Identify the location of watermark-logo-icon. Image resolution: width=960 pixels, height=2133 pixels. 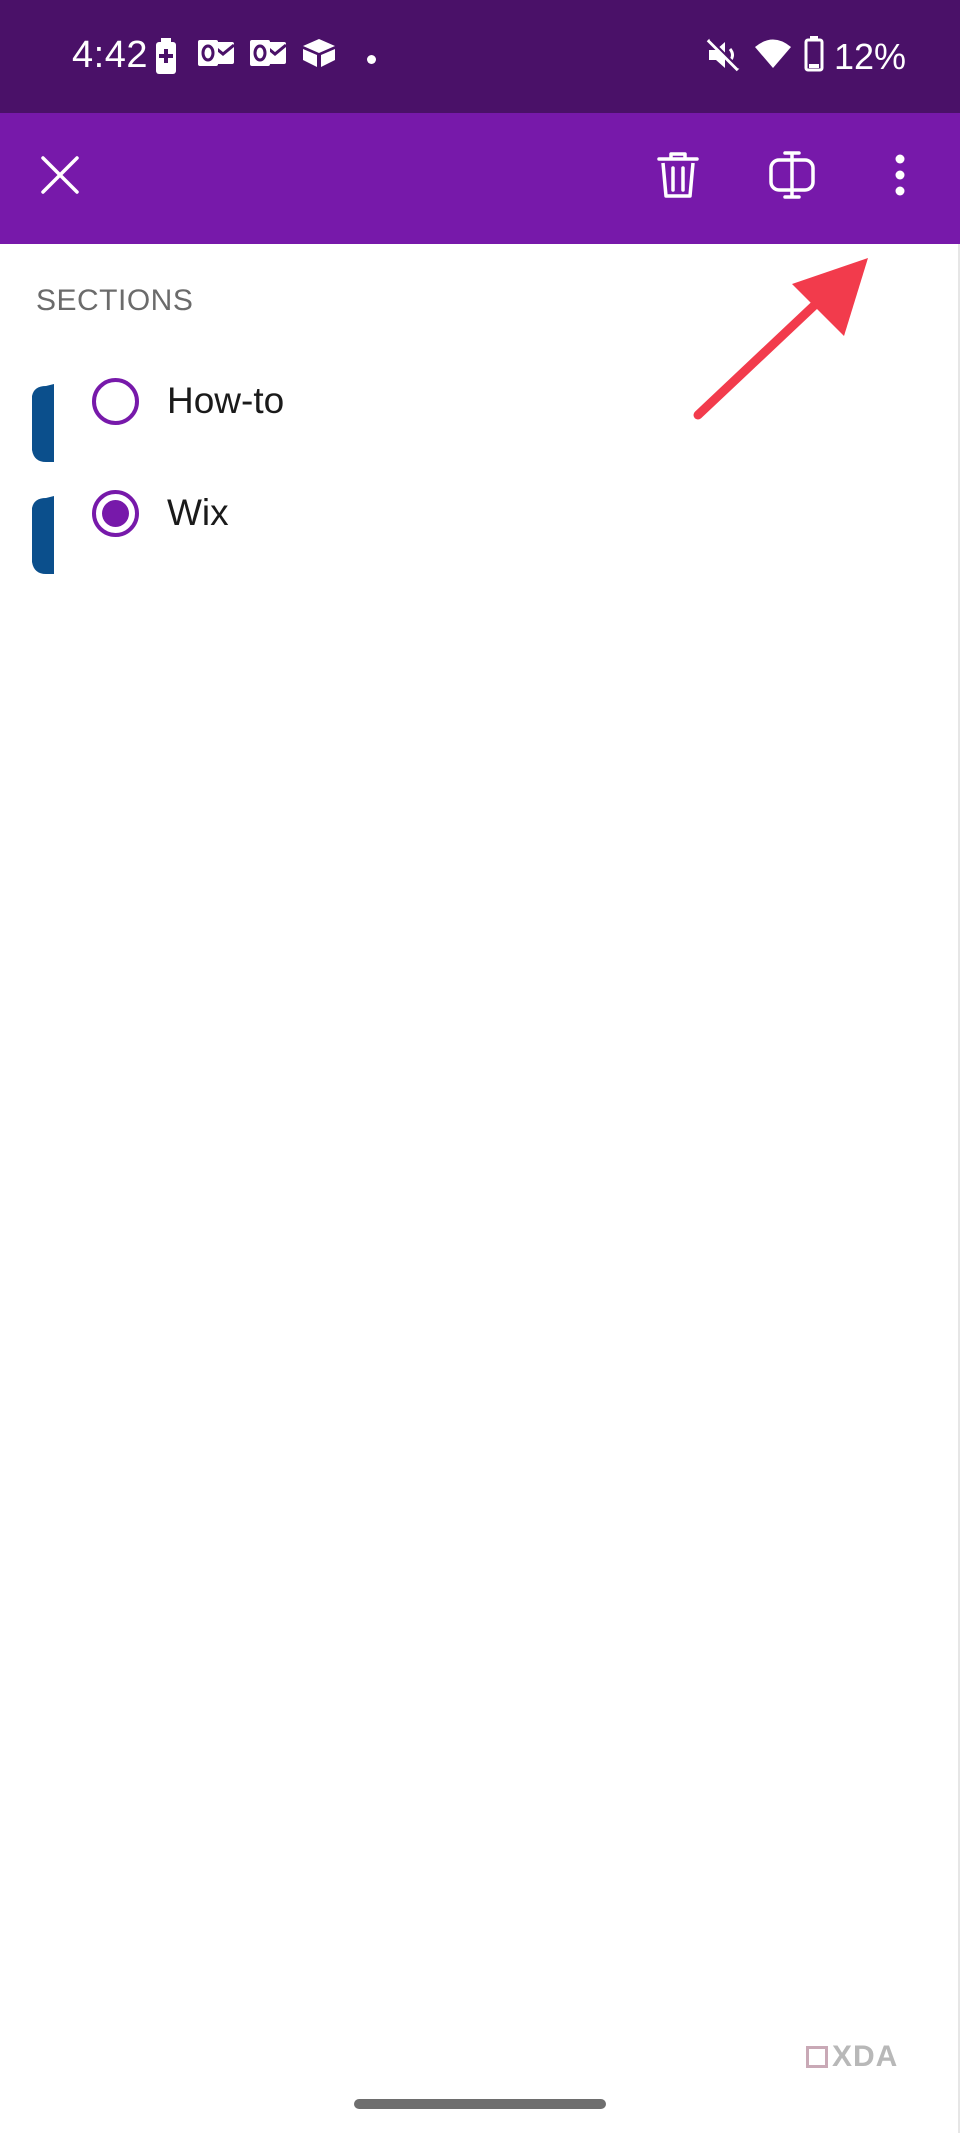
(817, 2057).